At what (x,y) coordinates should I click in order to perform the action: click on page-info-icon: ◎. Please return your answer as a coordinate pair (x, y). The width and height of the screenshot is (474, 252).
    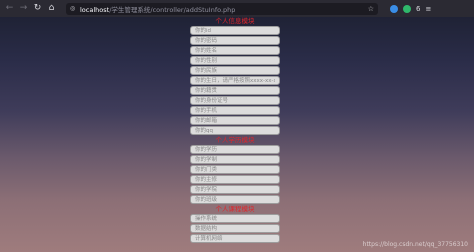
    Looking at the image, I should click on (73, 8).